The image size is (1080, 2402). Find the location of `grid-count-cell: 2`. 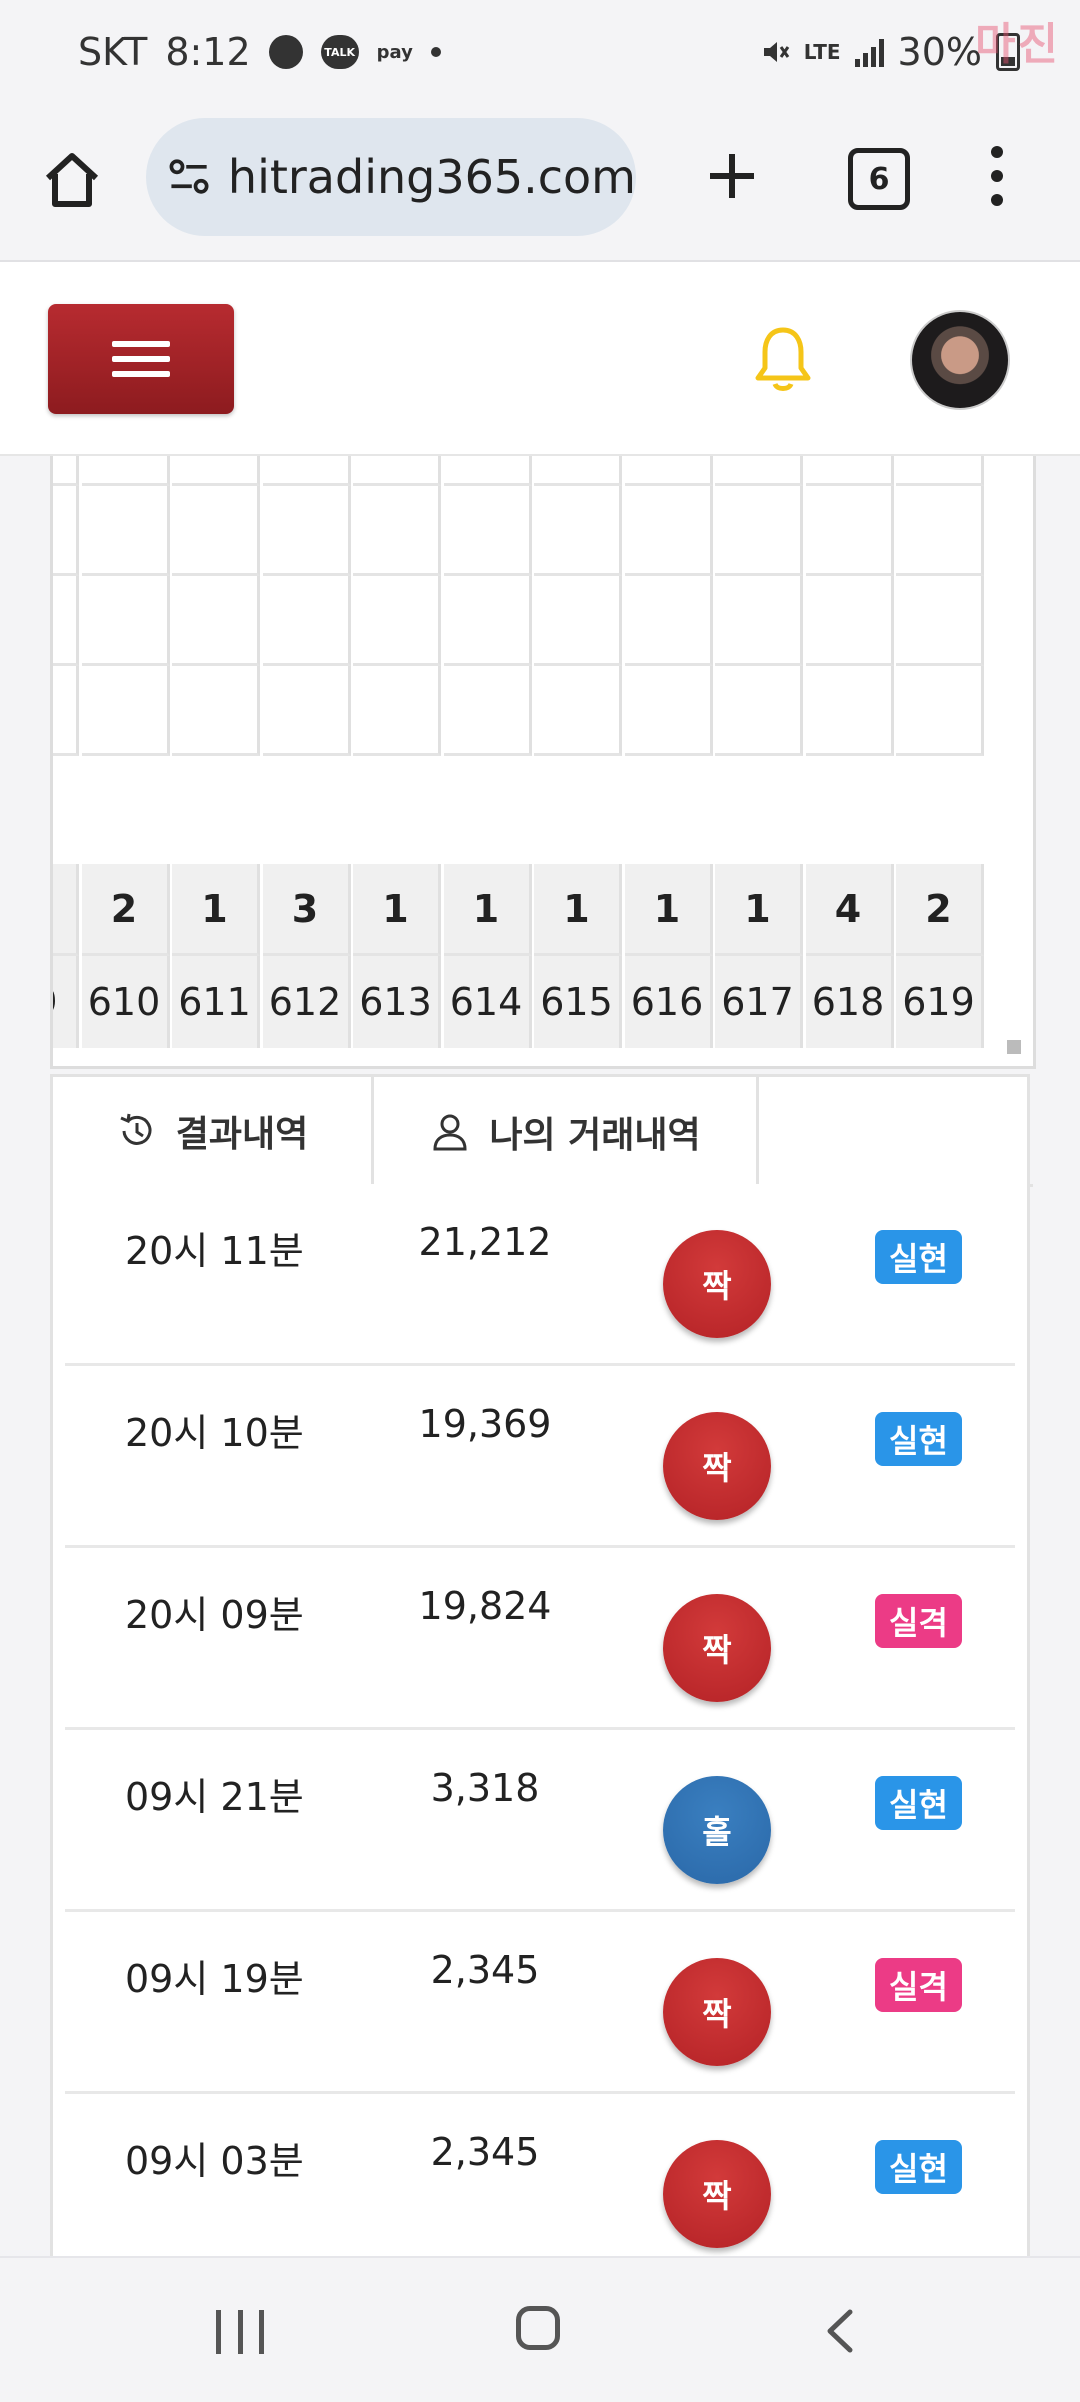

grid-count-cell: 2 is located at coordinates (125, 910).